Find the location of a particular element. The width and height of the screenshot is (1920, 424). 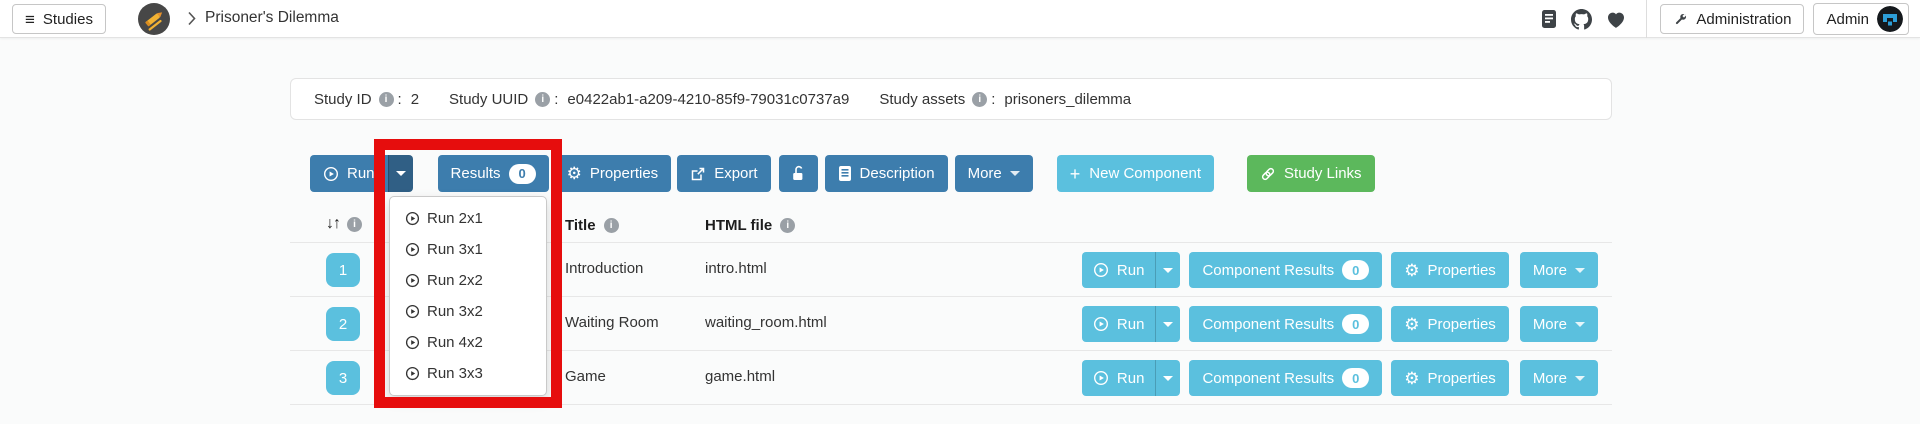

study-links-button: Study Links is located at coordinates (1311, 173).